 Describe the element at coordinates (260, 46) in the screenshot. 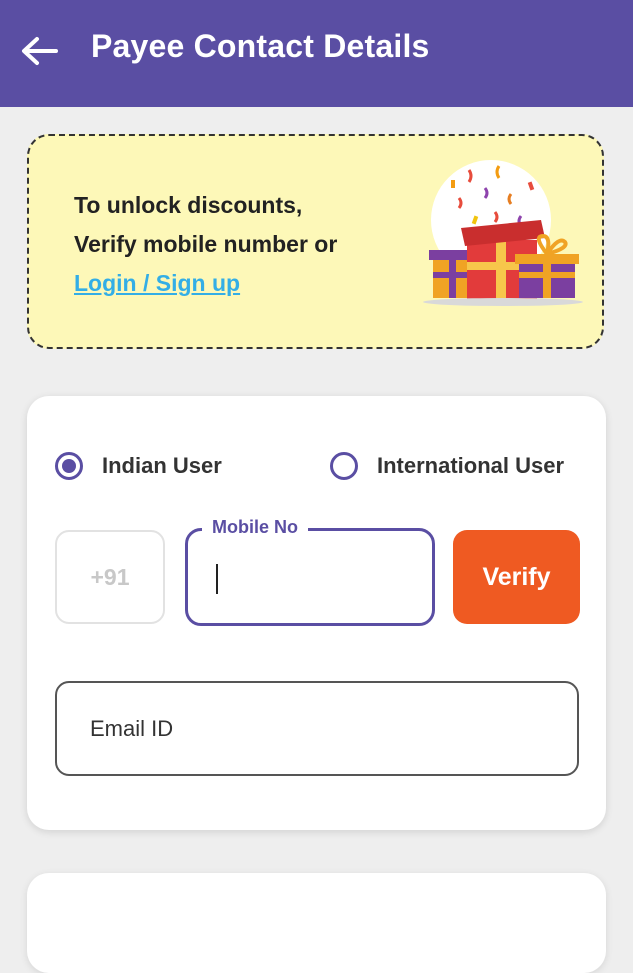

I see `page-title: Payee Contact Details` at that location.